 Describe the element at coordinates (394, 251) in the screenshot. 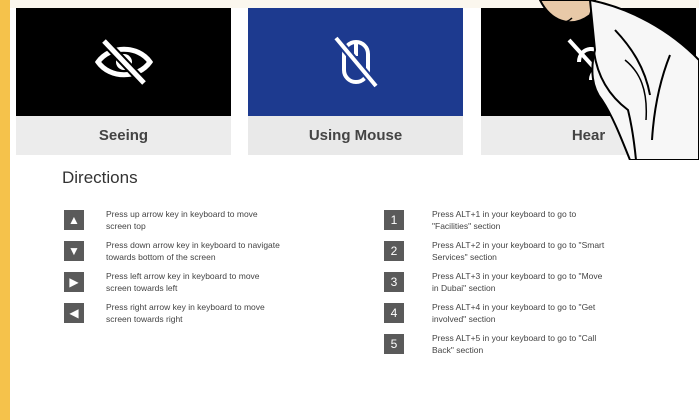

I see `shortcut-key-2: 2` at that location.